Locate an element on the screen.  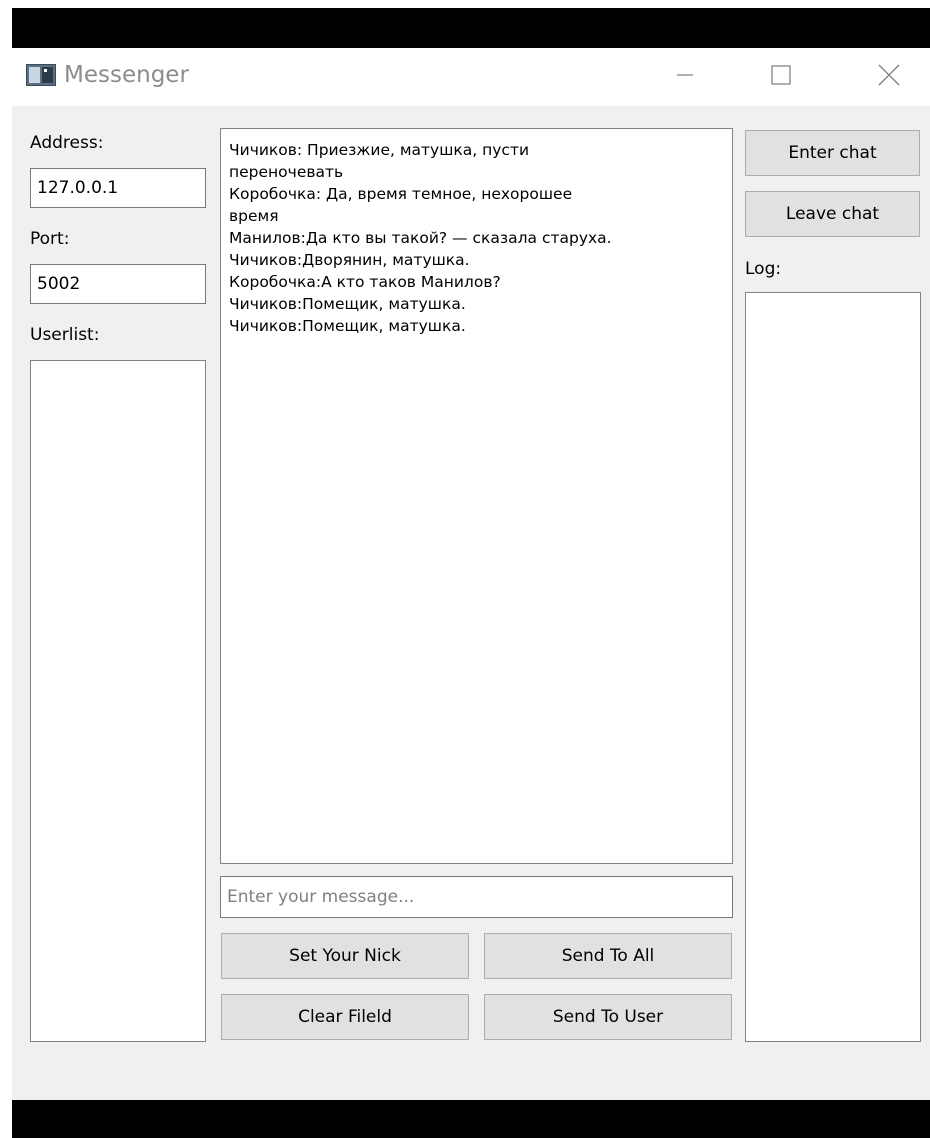
close-button is located at coordinates (889, 77).